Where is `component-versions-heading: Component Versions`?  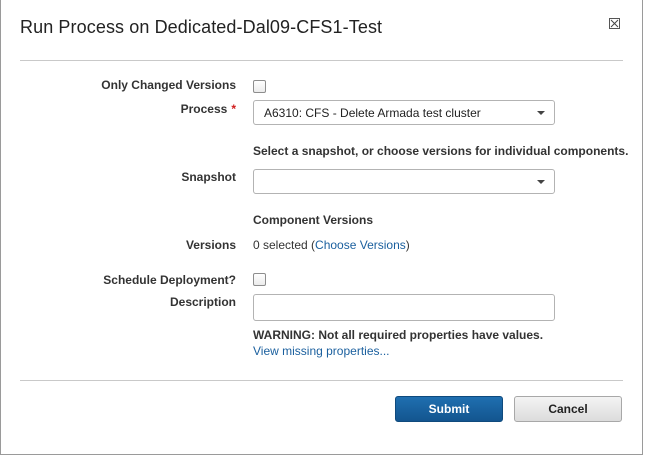 component-versions-heading: Component Versions is located at coordinates (313, 220).